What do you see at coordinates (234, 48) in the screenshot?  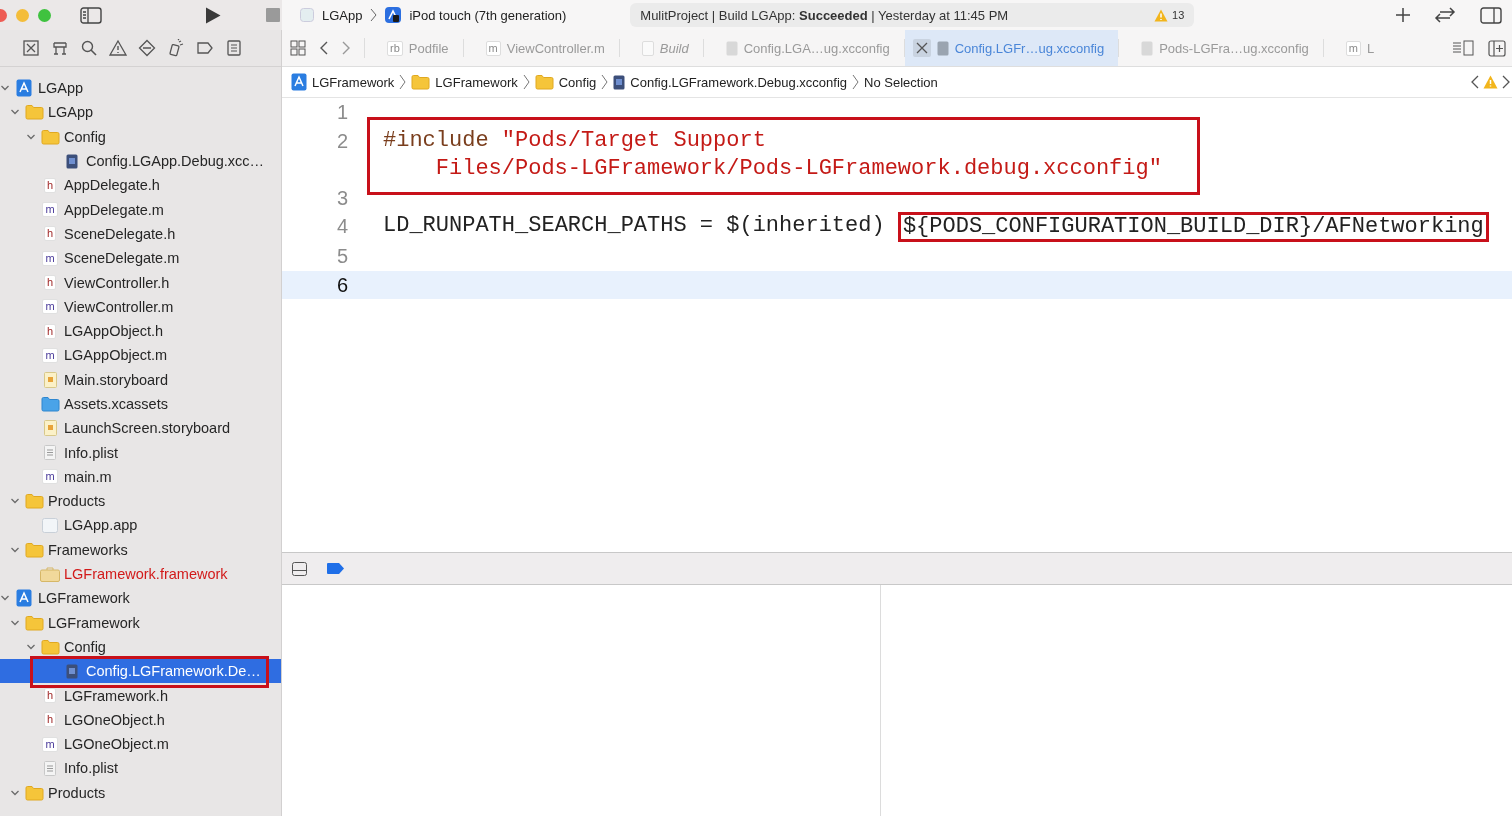 I see `list-icon` at bounding box center [234, 48].